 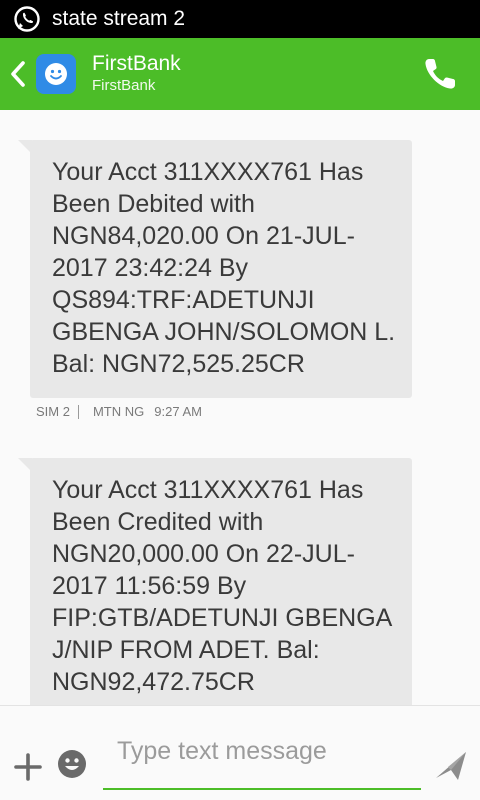 I want to click on meta-divider, so click(x=78, y=411).